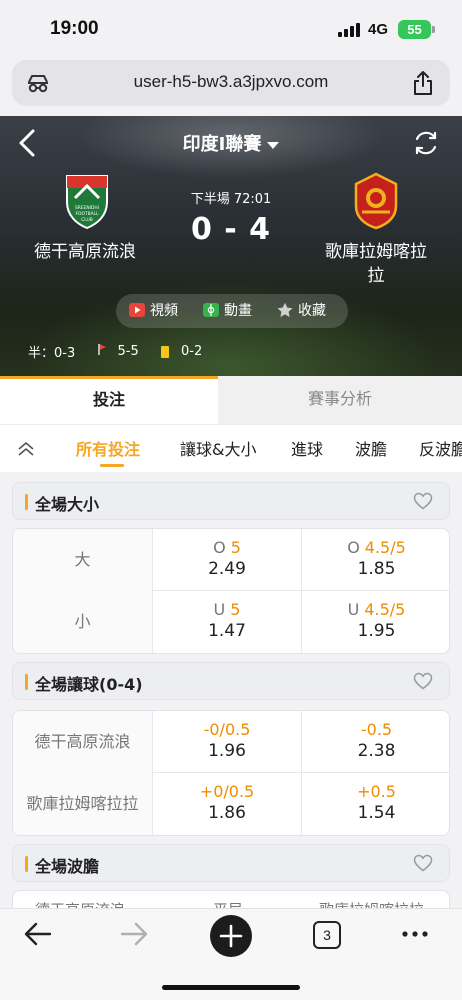 The width and height of the screenshot is (462, 1000). Describe the element at coordinates (115, 351) in the screenshot. I see `match-stats: 半：0-3 5-5 0-2` at that location.